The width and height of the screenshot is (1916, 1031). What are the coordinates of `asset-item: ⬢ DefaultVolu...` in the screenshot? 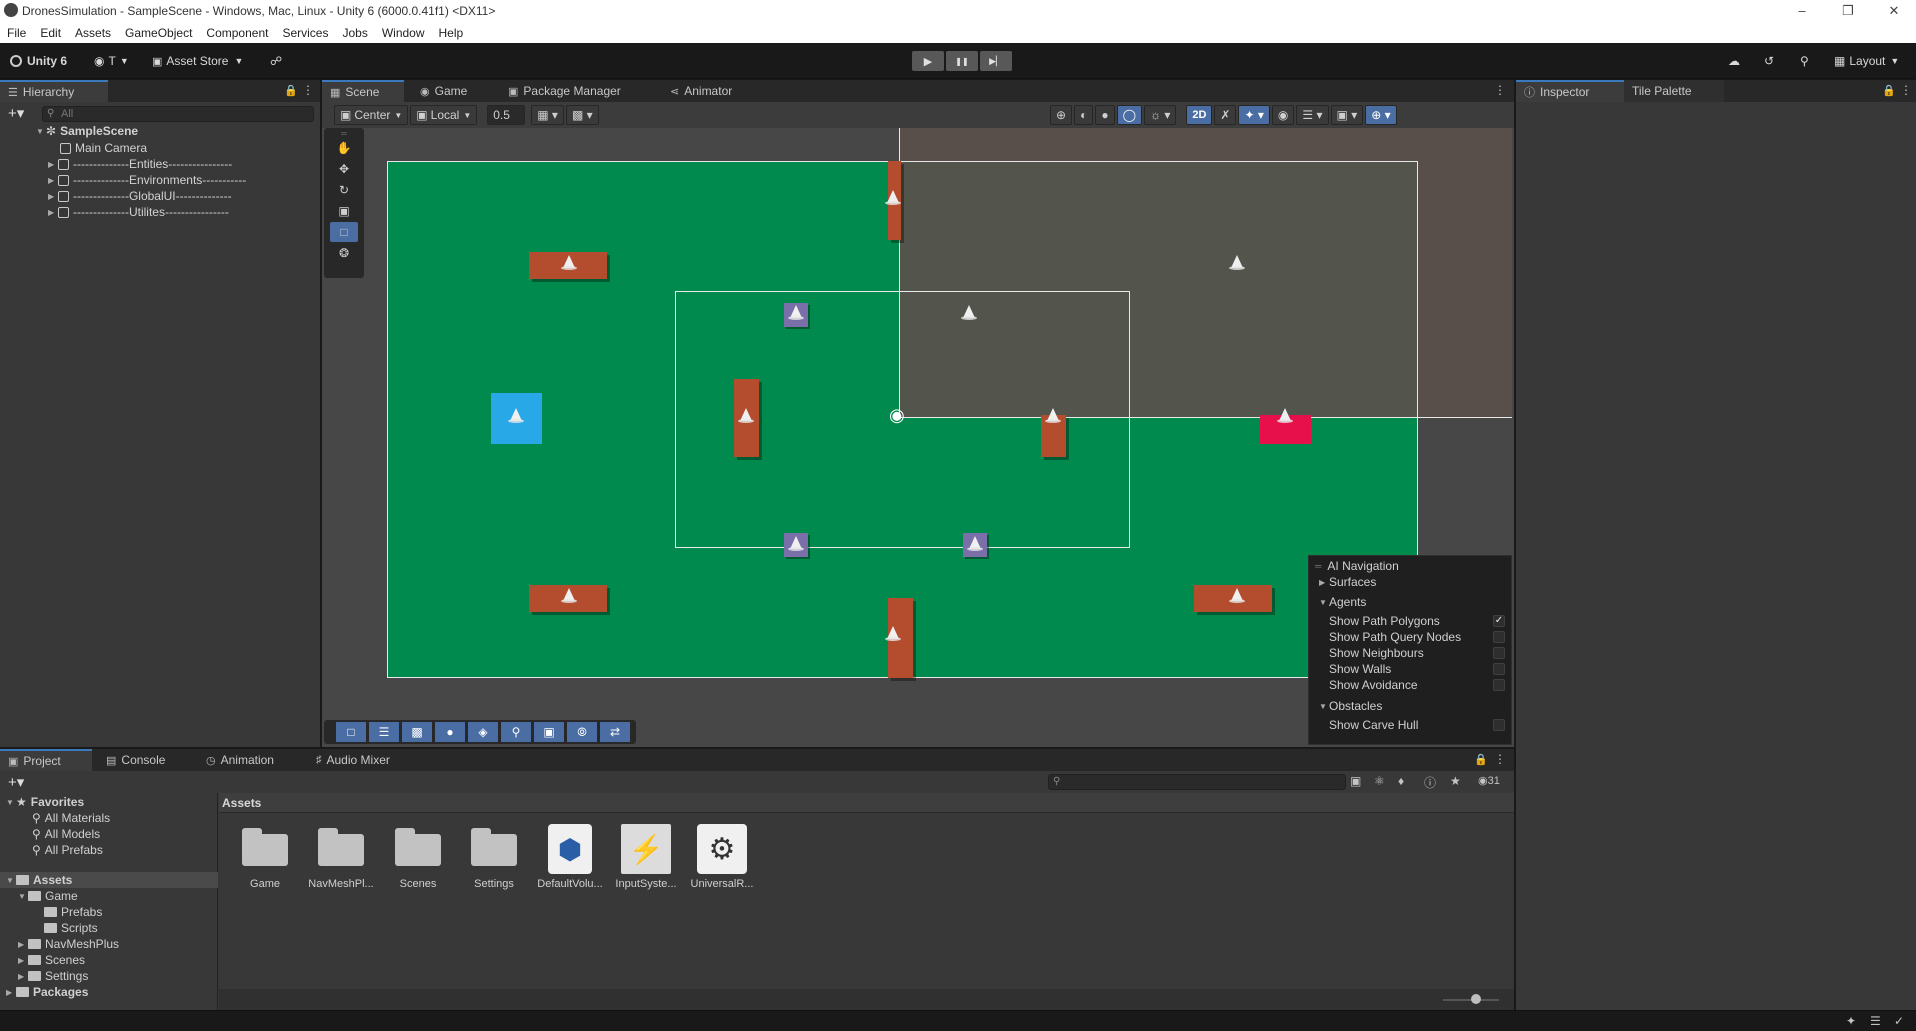 It's located at (570, 857).